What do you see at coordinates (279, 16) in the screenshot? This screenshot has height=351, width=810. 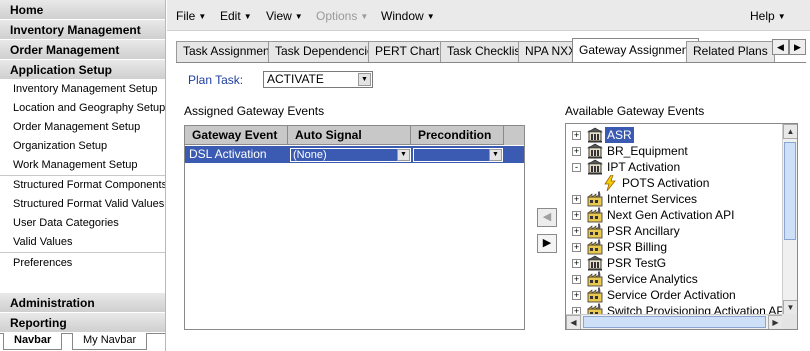 I see `menu-view-label: View` at bounding box center [279, 16].